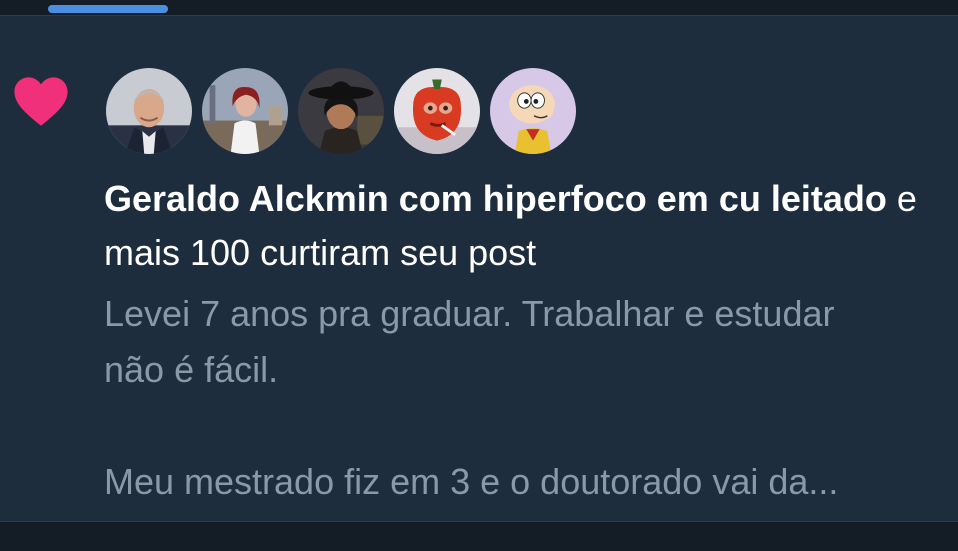 The width and height of the screenshot is (958, 551). I want to click on active-tab-indicator, so click(108, 9).